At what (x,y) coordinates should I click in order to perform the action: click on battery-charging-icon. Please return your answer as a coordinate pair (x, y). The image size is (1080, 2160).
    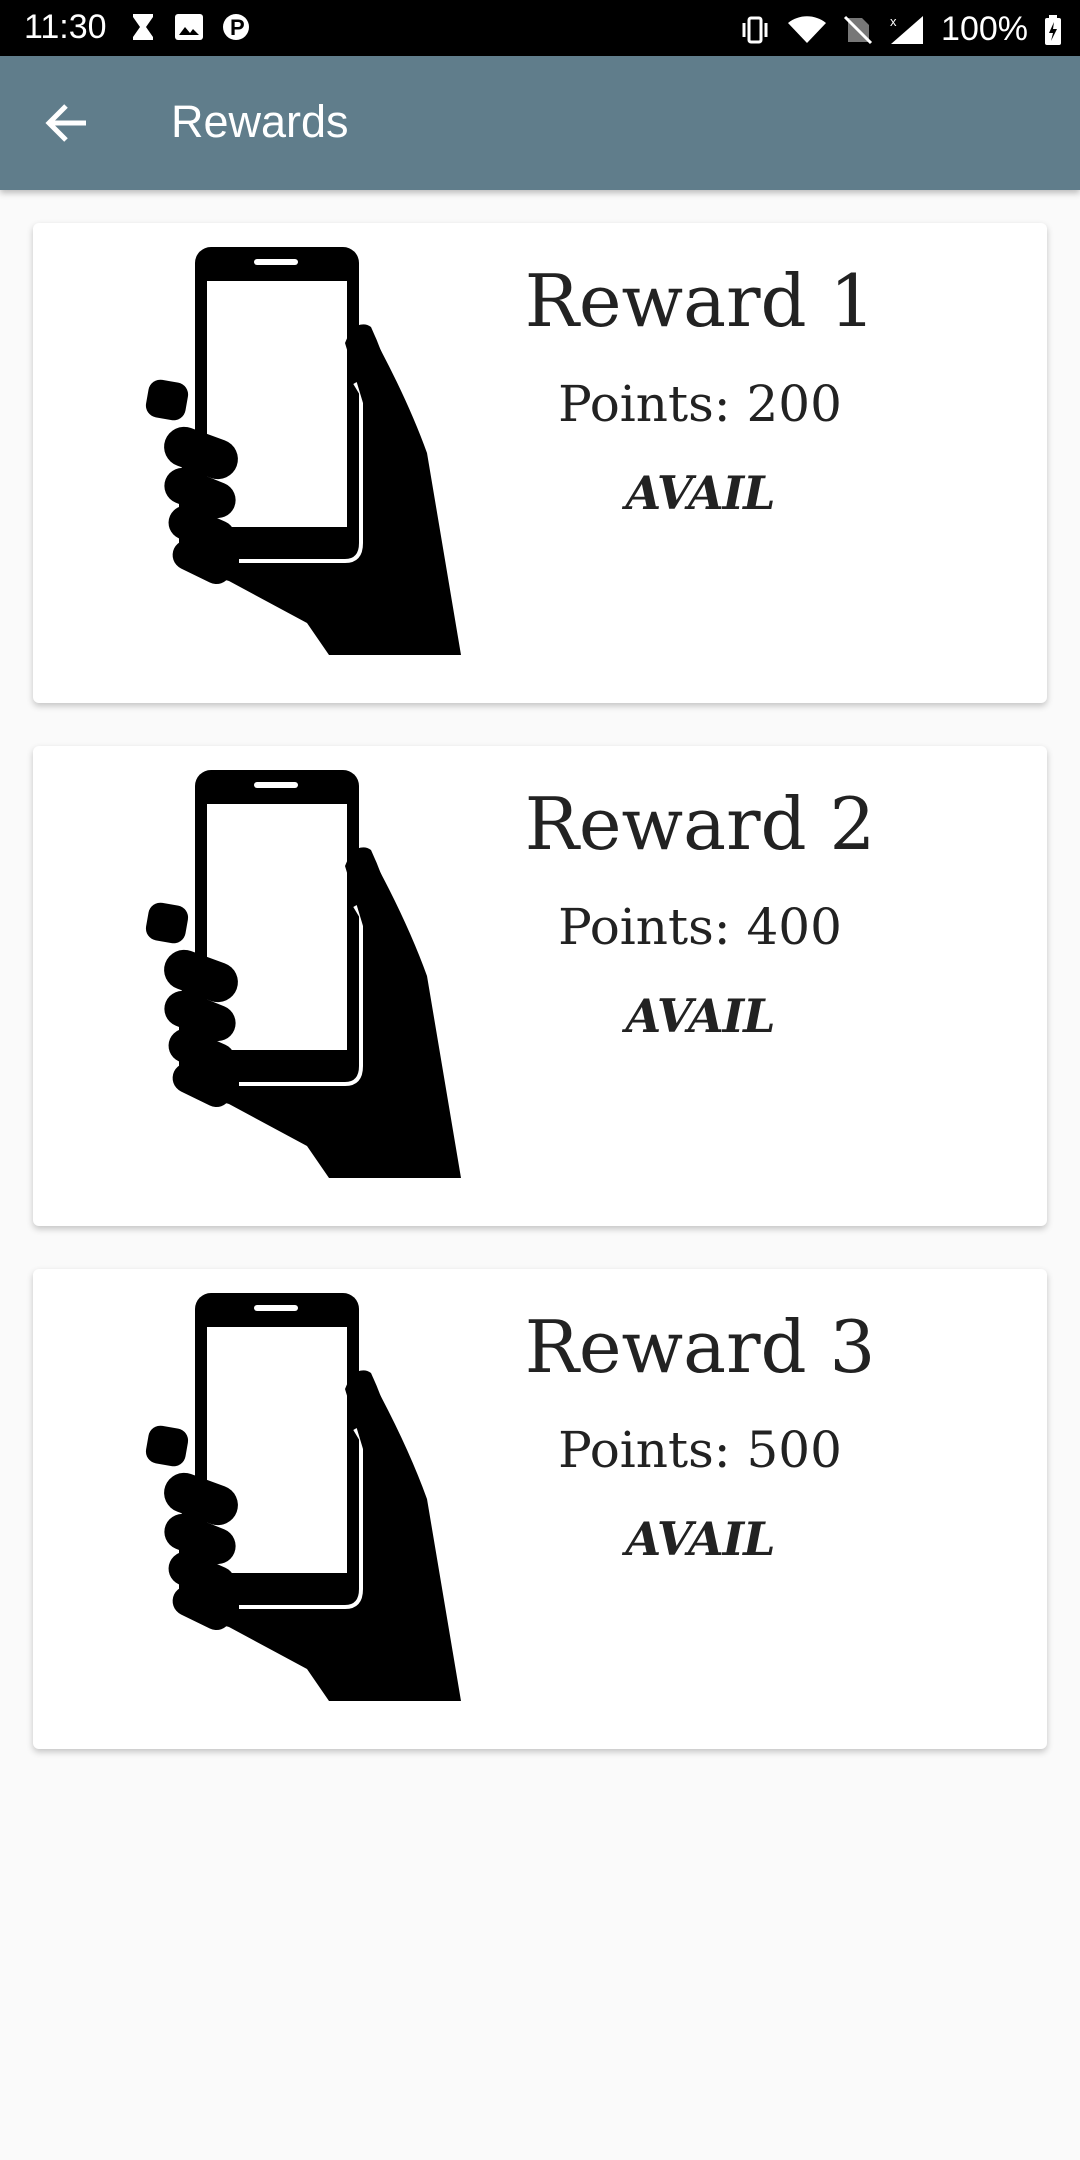
    Looking at the image, I should click on (1053, 29).